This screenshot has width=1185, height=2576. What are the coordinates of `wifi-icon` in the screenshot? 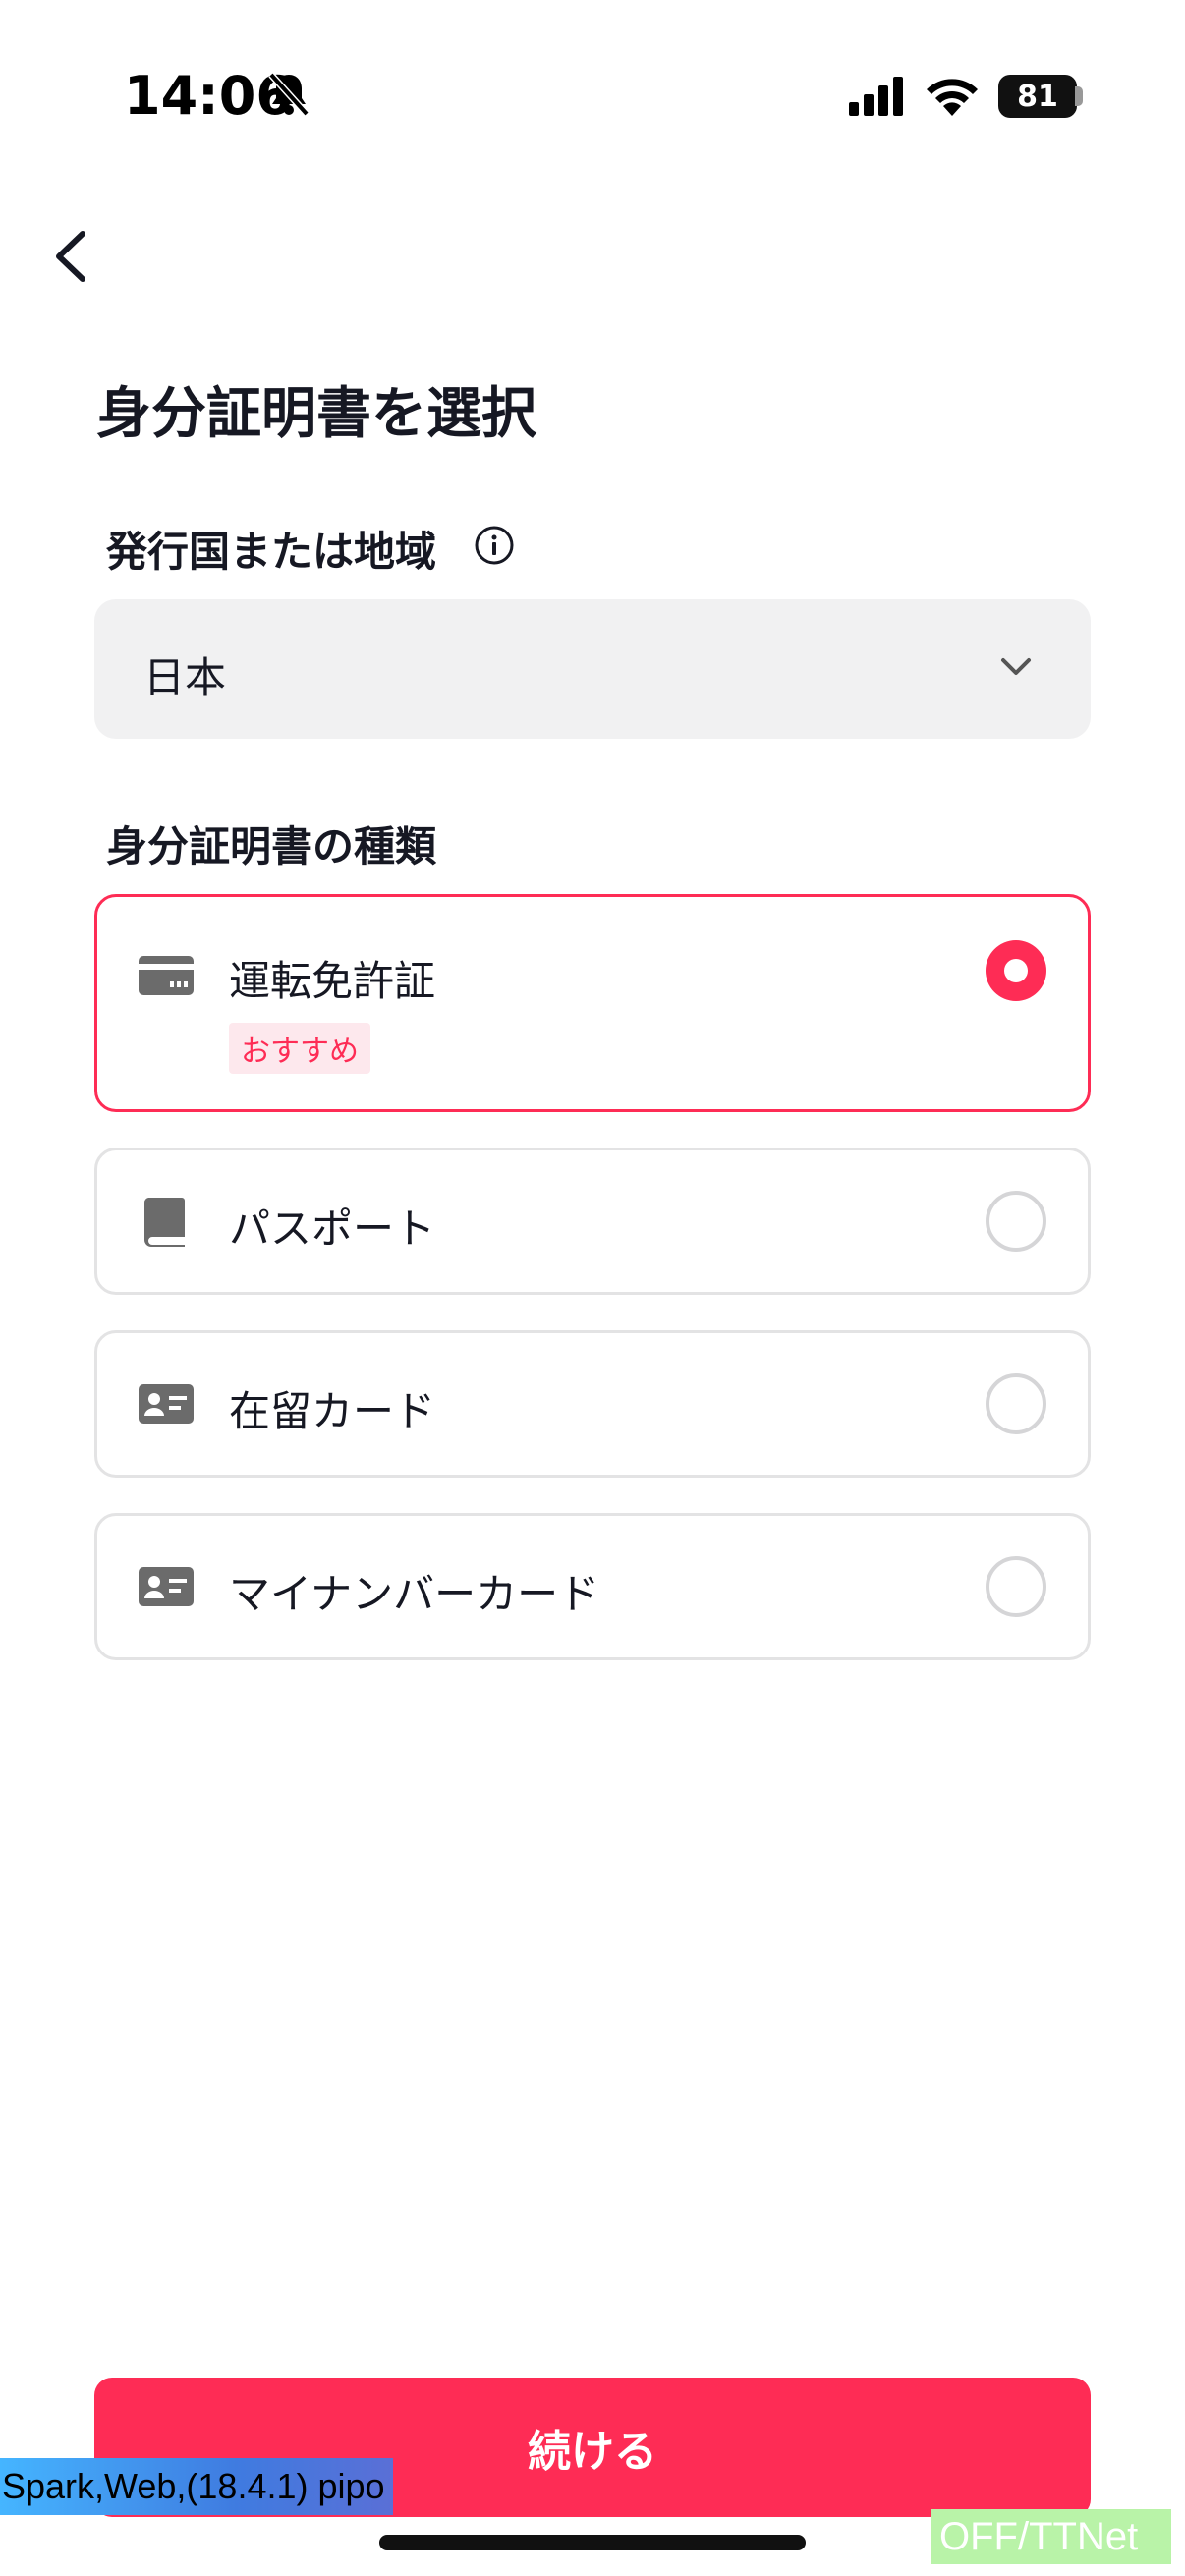 It's located at (953, 97).